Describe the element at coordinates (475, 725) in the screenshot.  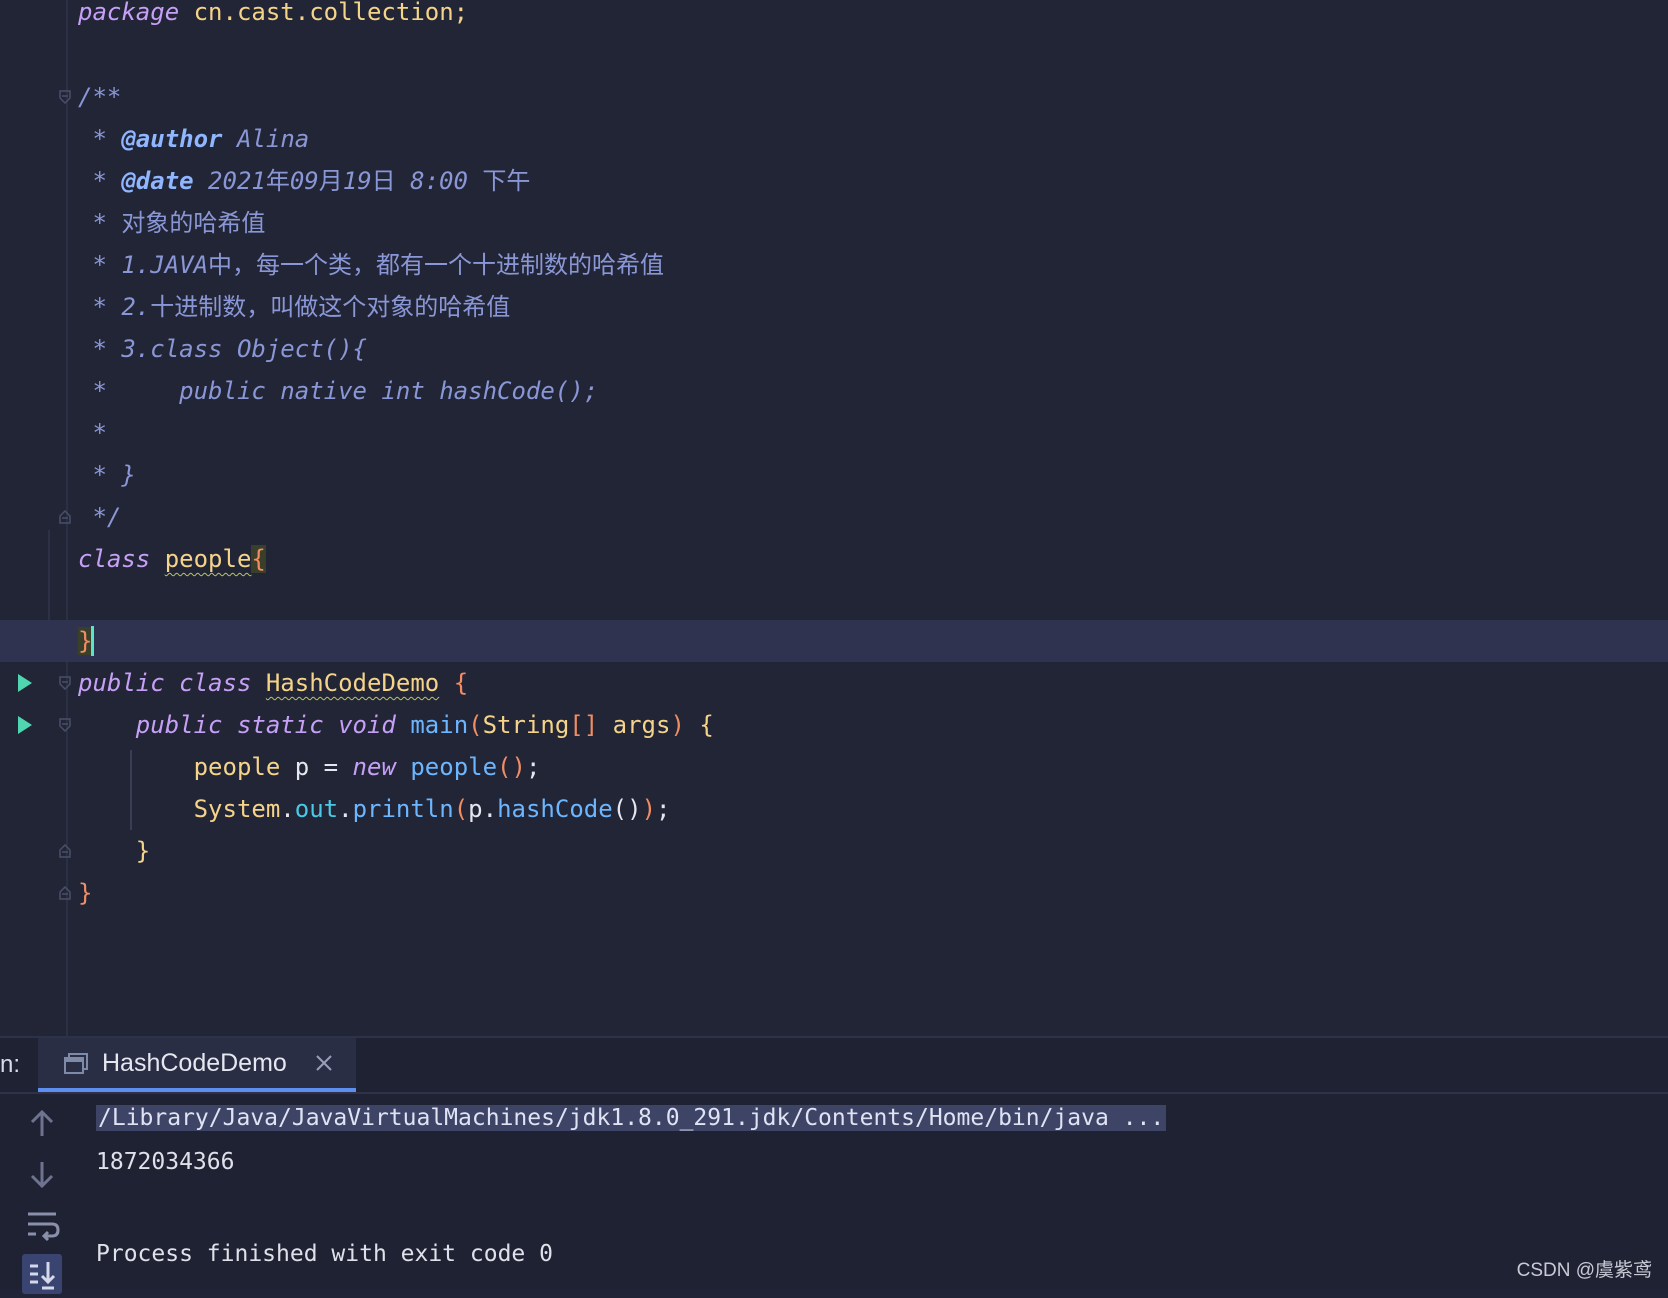
I see `code-token: (` at that location.